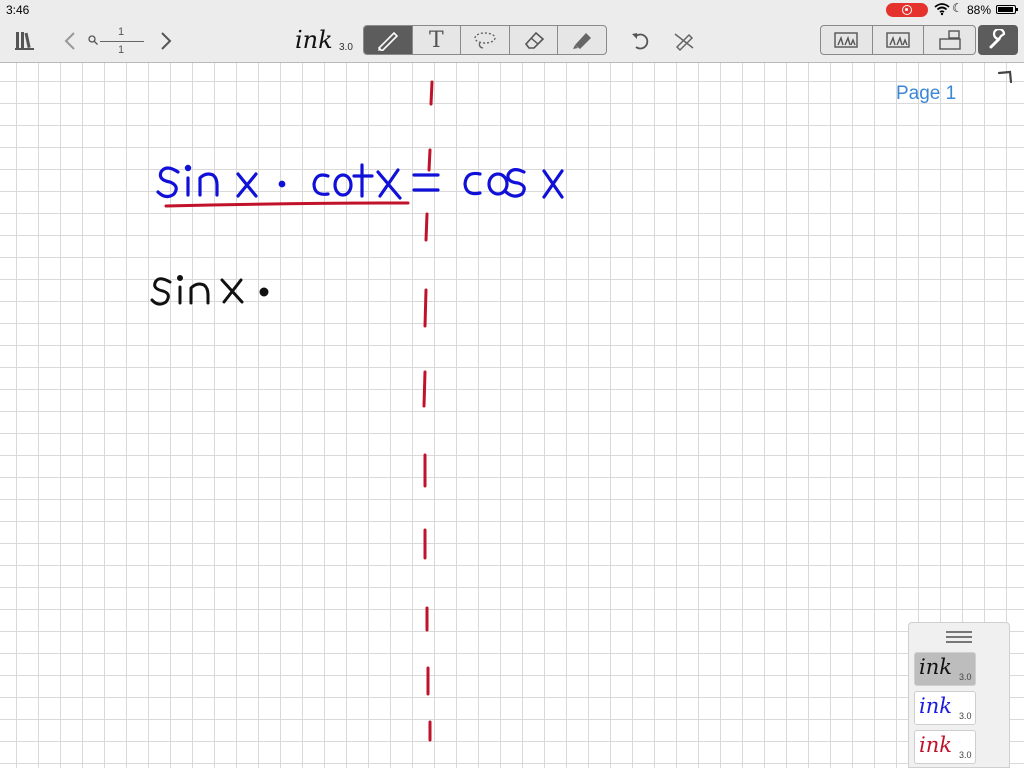  Describe the element at coordinates (428, 411) in the screenshot. I see `red-dashed-divider` at that location.